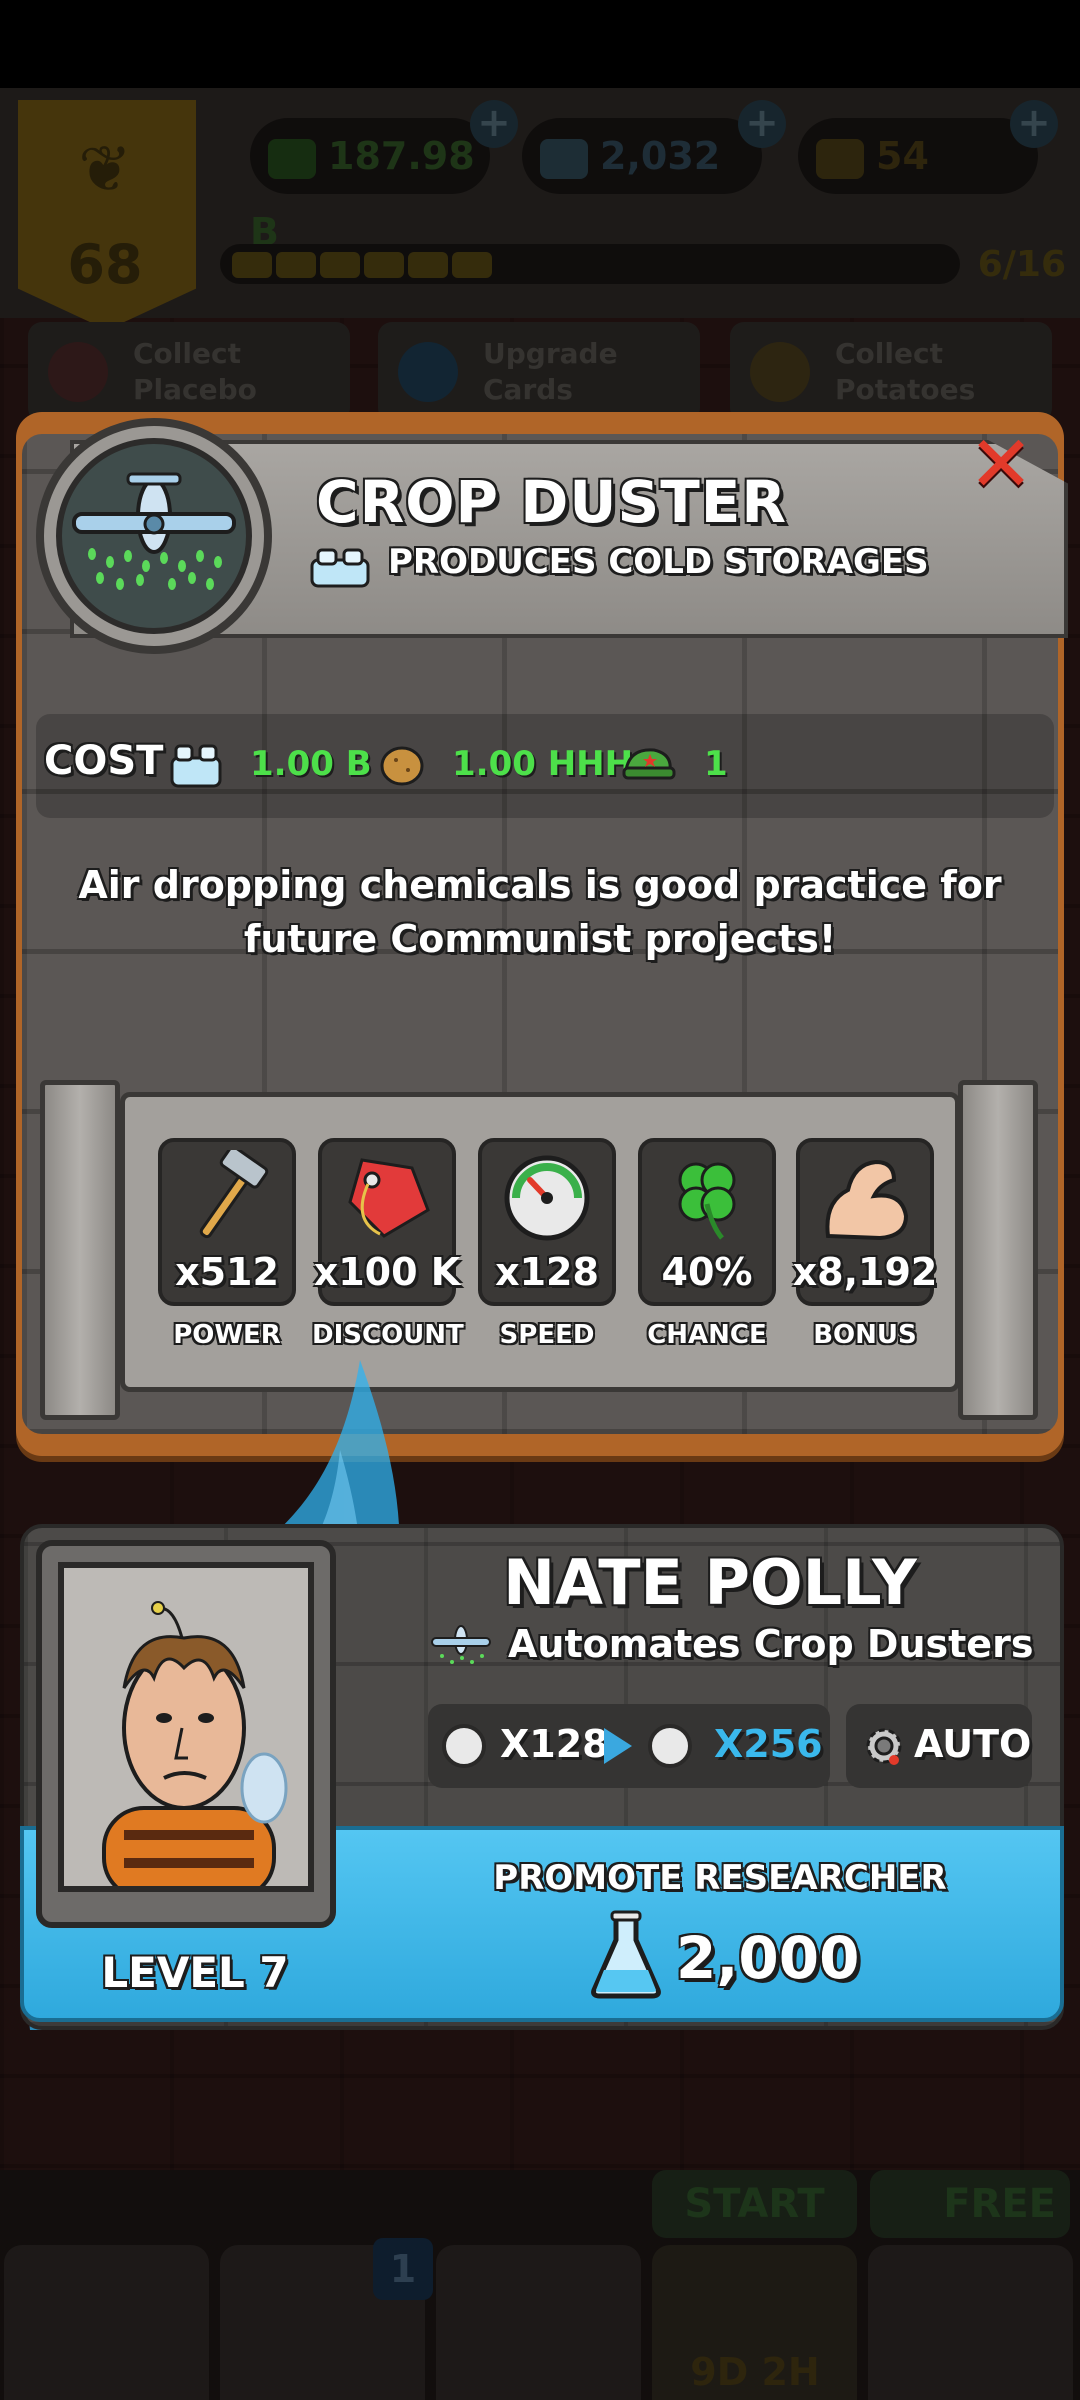 This screenshot has height=2400, width=1080. Describe the element at coordinates (311, 764) in the screenshot. I see `cost-cold-storage-value: 1.00 B` at that location.